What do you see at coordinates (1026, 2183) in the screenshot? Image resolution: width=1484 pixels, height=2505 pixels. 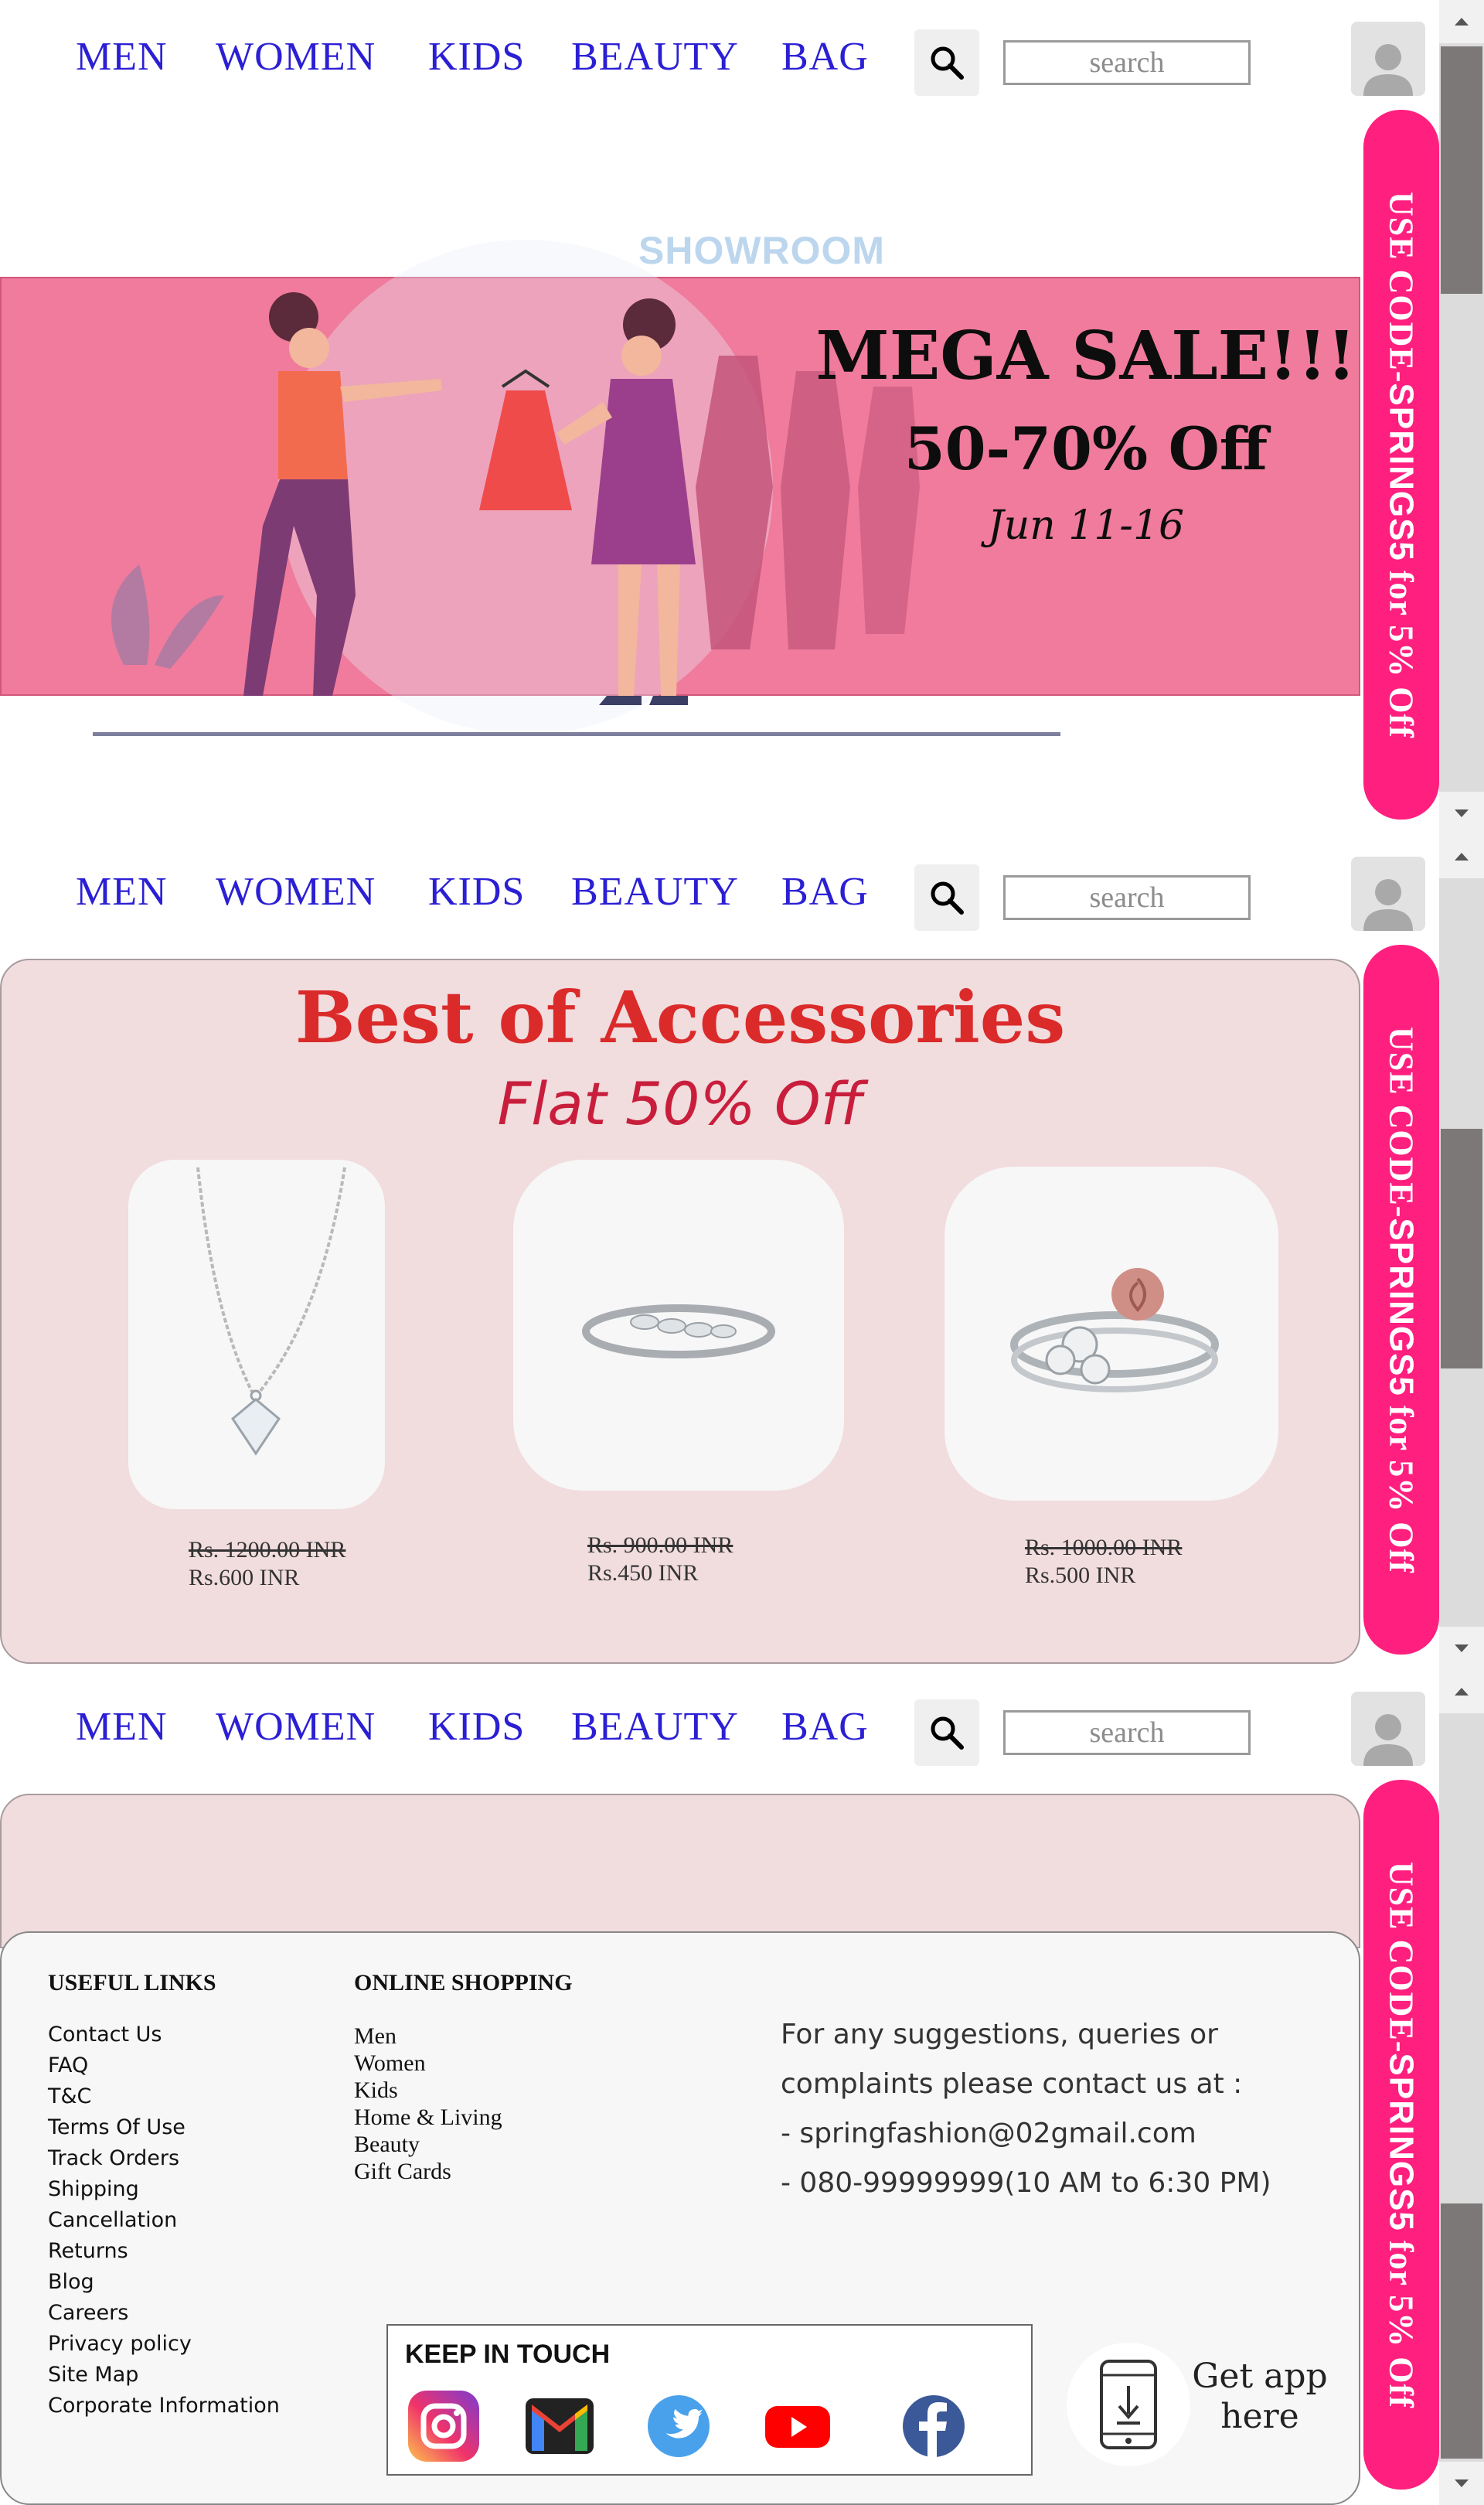 I see `contact-phone: - 080-99999999(10 AM to 6:30 PM)` at bounding box center [1026, 2183].